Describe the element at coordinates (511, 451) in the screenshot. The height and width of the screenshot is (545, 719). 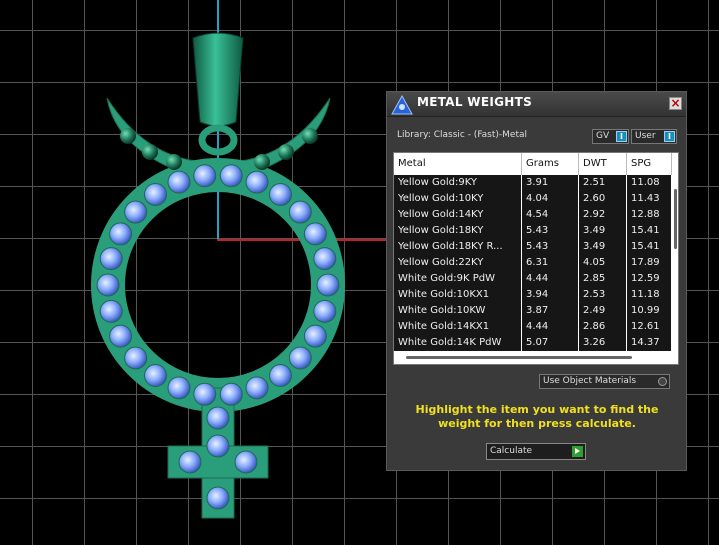
I see `calculate-label: Calculate` at that location.